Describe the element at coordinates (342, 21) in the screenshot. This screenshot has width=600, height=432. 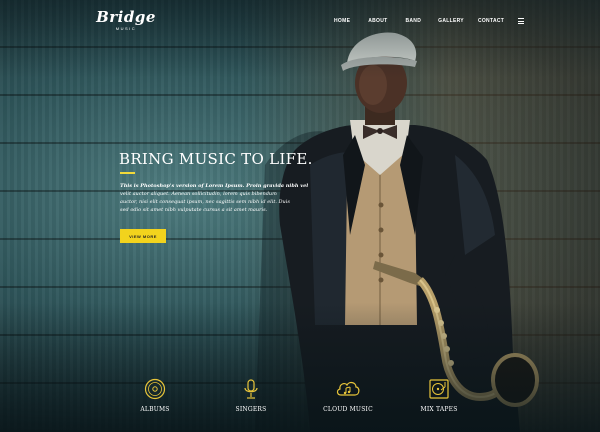
I see `nav-item-home: HOME` at that location.